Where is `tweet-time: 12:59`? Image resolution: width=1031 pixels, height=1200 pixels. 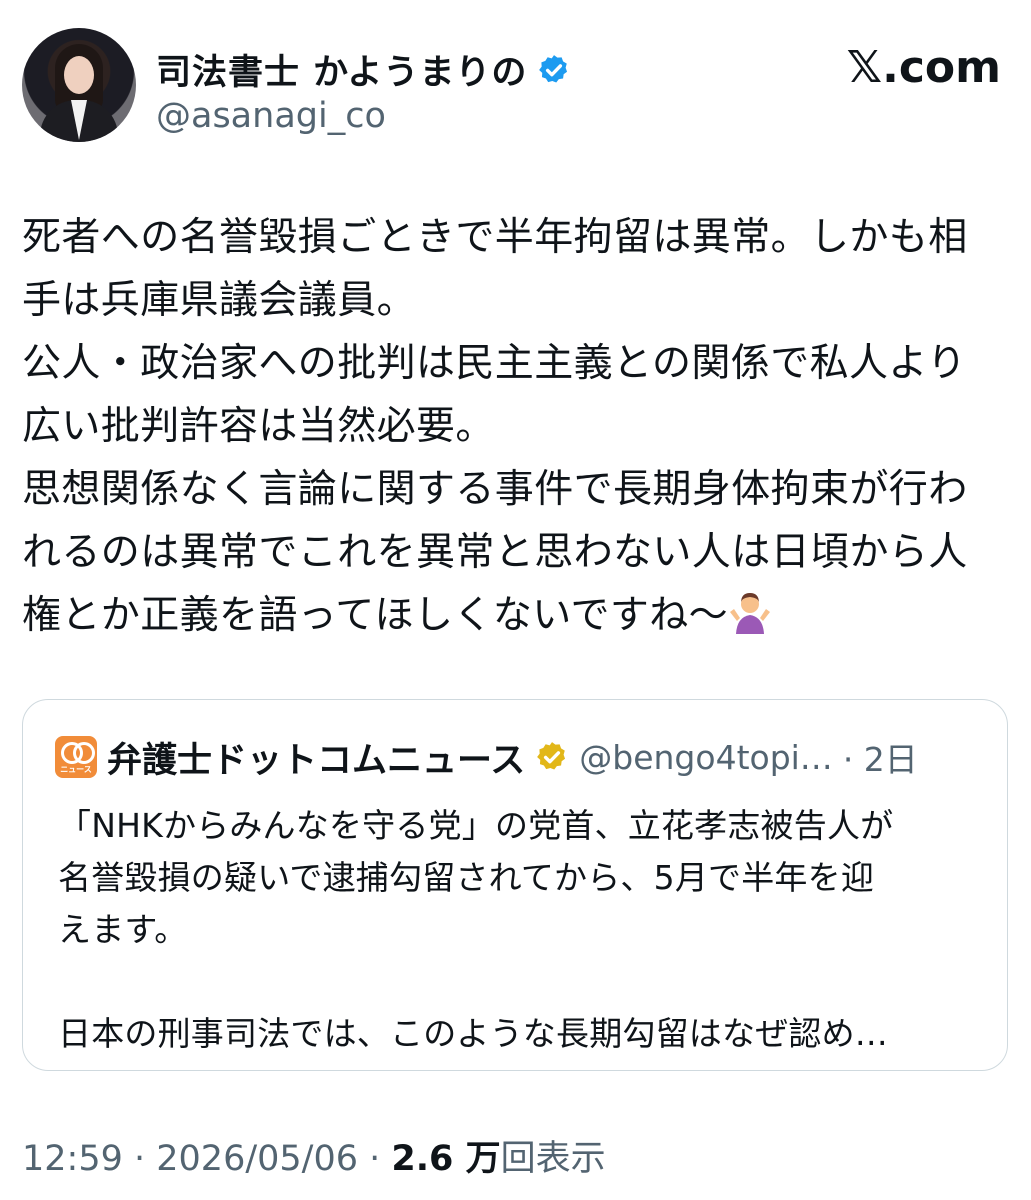
tweet-time: 12:59 is located at coordinates (72, 1159).